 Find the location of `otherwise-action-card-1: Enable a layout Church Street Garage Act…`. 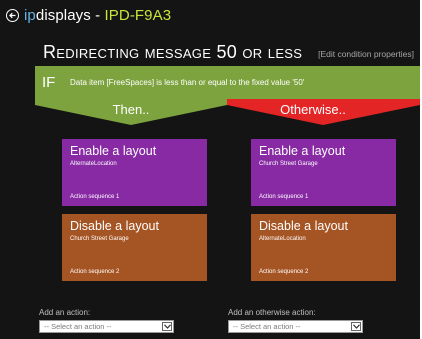

otherwise-action-card-1: Enable a layout Church Street Garage Act… is located at coordinates (323, 172).